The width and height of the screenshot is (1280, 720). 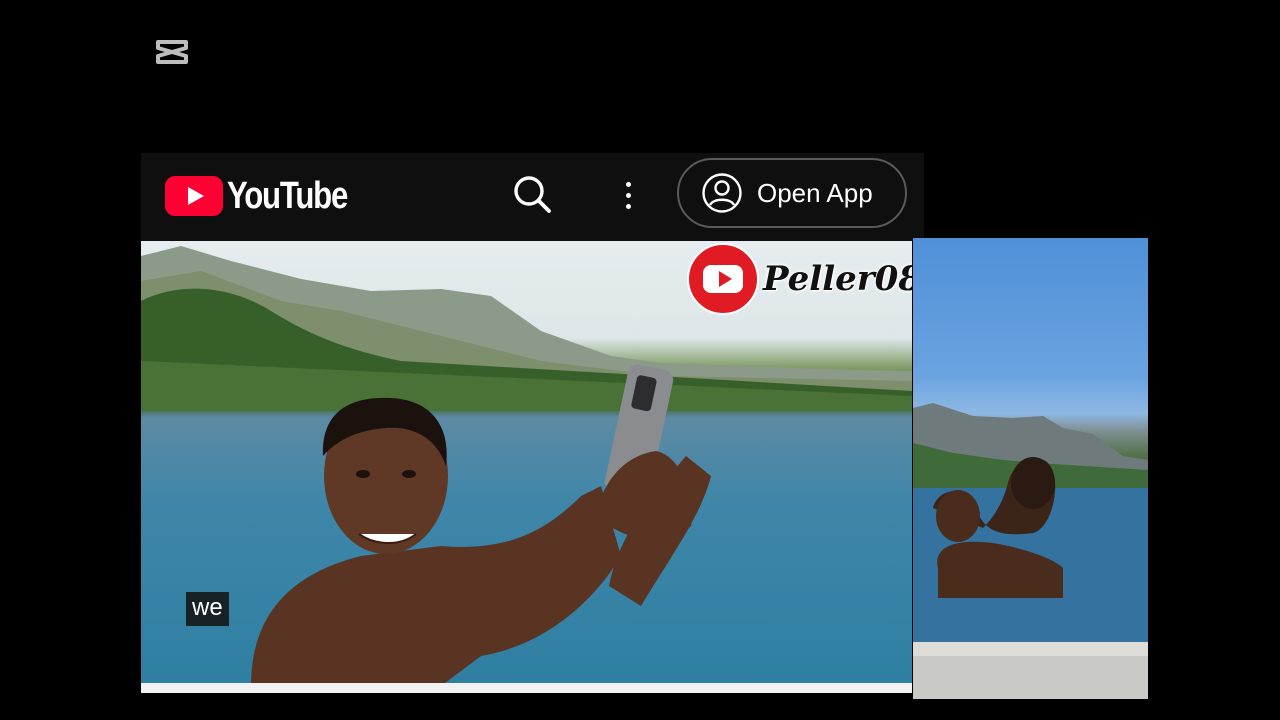 I want to click on capcut-icon, so click(x=172, y=52).